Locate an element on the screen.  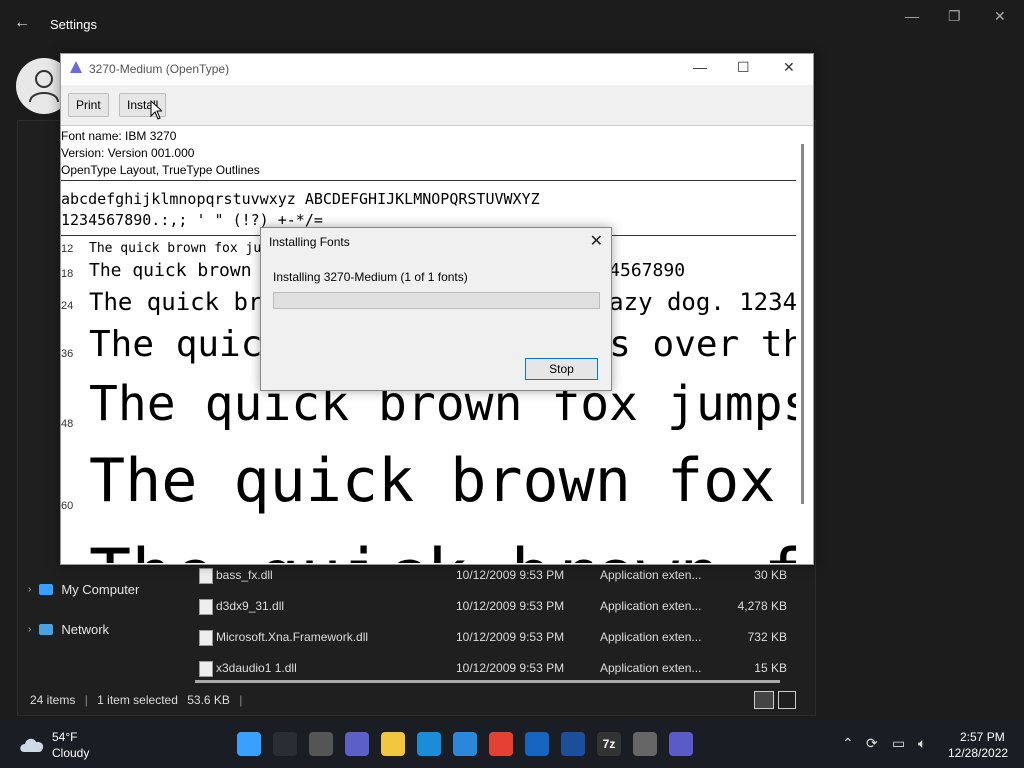
font-type: OpenType Layout, TrueType Outlines is located at coordinates (160, 170).